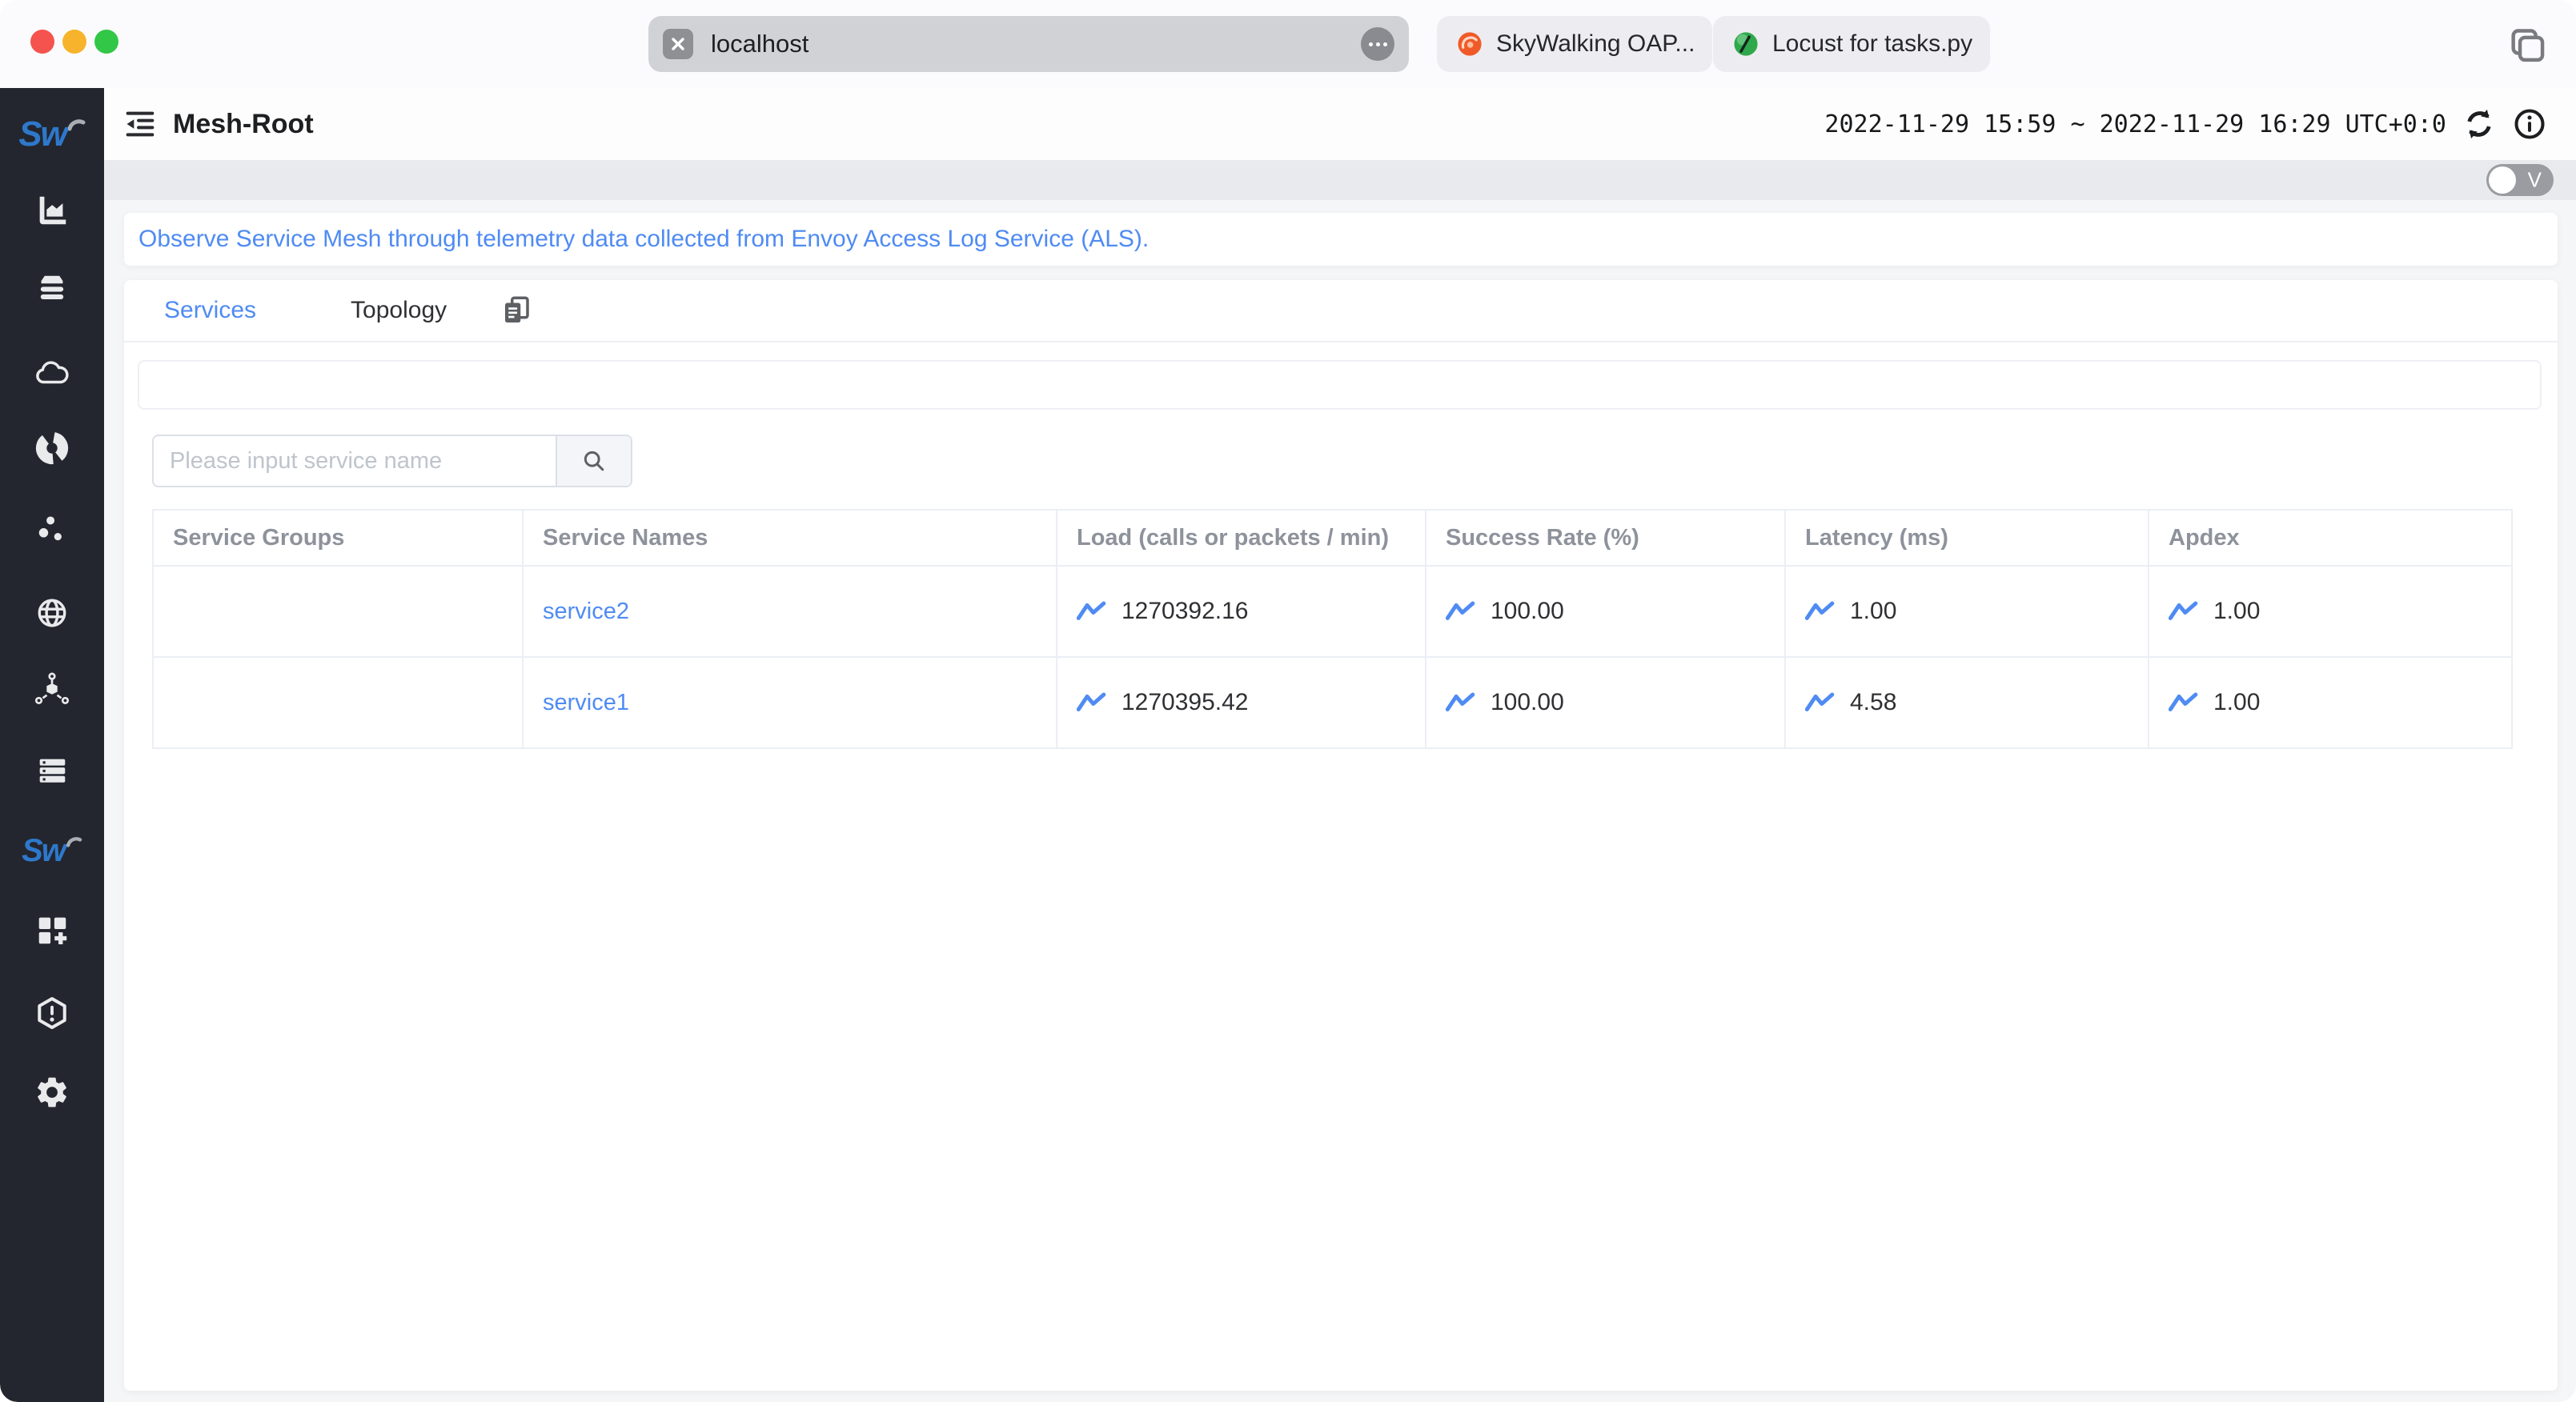  I want to click on clear-url-icon, so click(678, 44).